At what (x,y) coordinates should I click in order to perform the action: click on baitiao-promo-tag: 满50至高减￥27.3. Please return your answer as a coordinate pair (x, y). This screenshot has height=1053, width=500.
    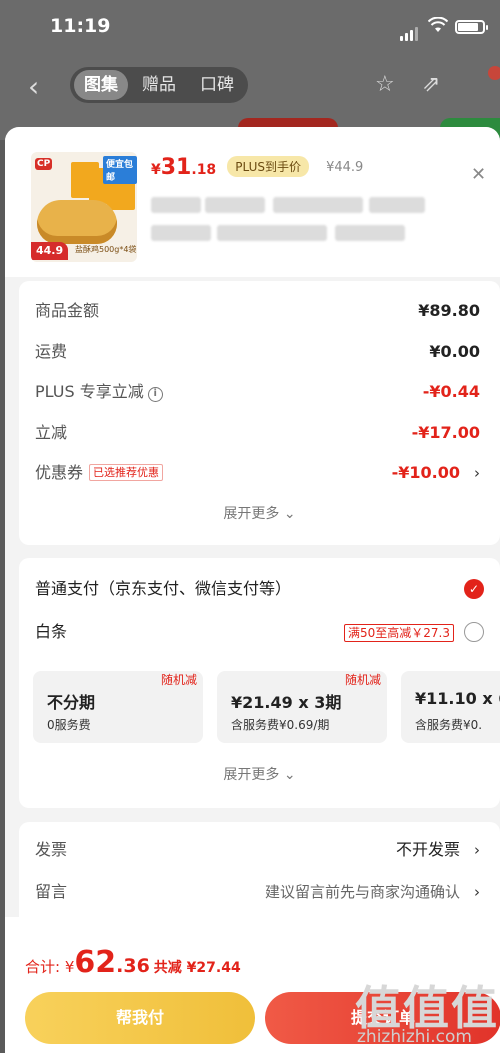
    Looking at the image, I should click on (399, 633).